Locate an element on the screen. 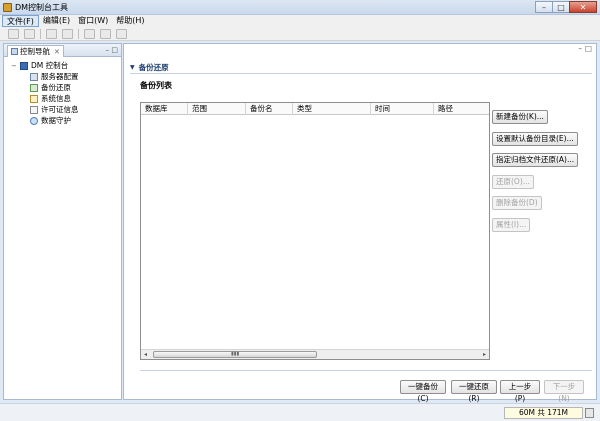  editor-maximize-icon: □ is located at coordinates (588, 48).